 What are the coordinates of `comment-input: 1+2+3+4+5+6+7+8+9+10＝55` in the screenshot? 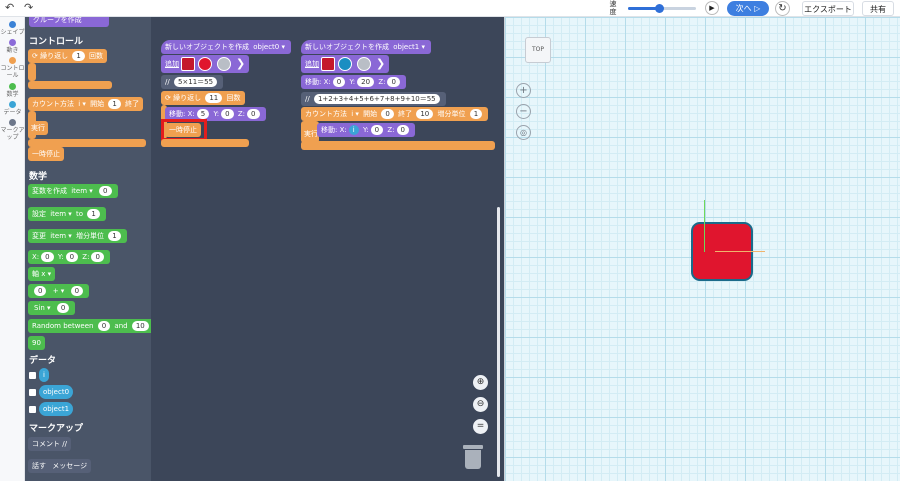 It's located at (376, 99).